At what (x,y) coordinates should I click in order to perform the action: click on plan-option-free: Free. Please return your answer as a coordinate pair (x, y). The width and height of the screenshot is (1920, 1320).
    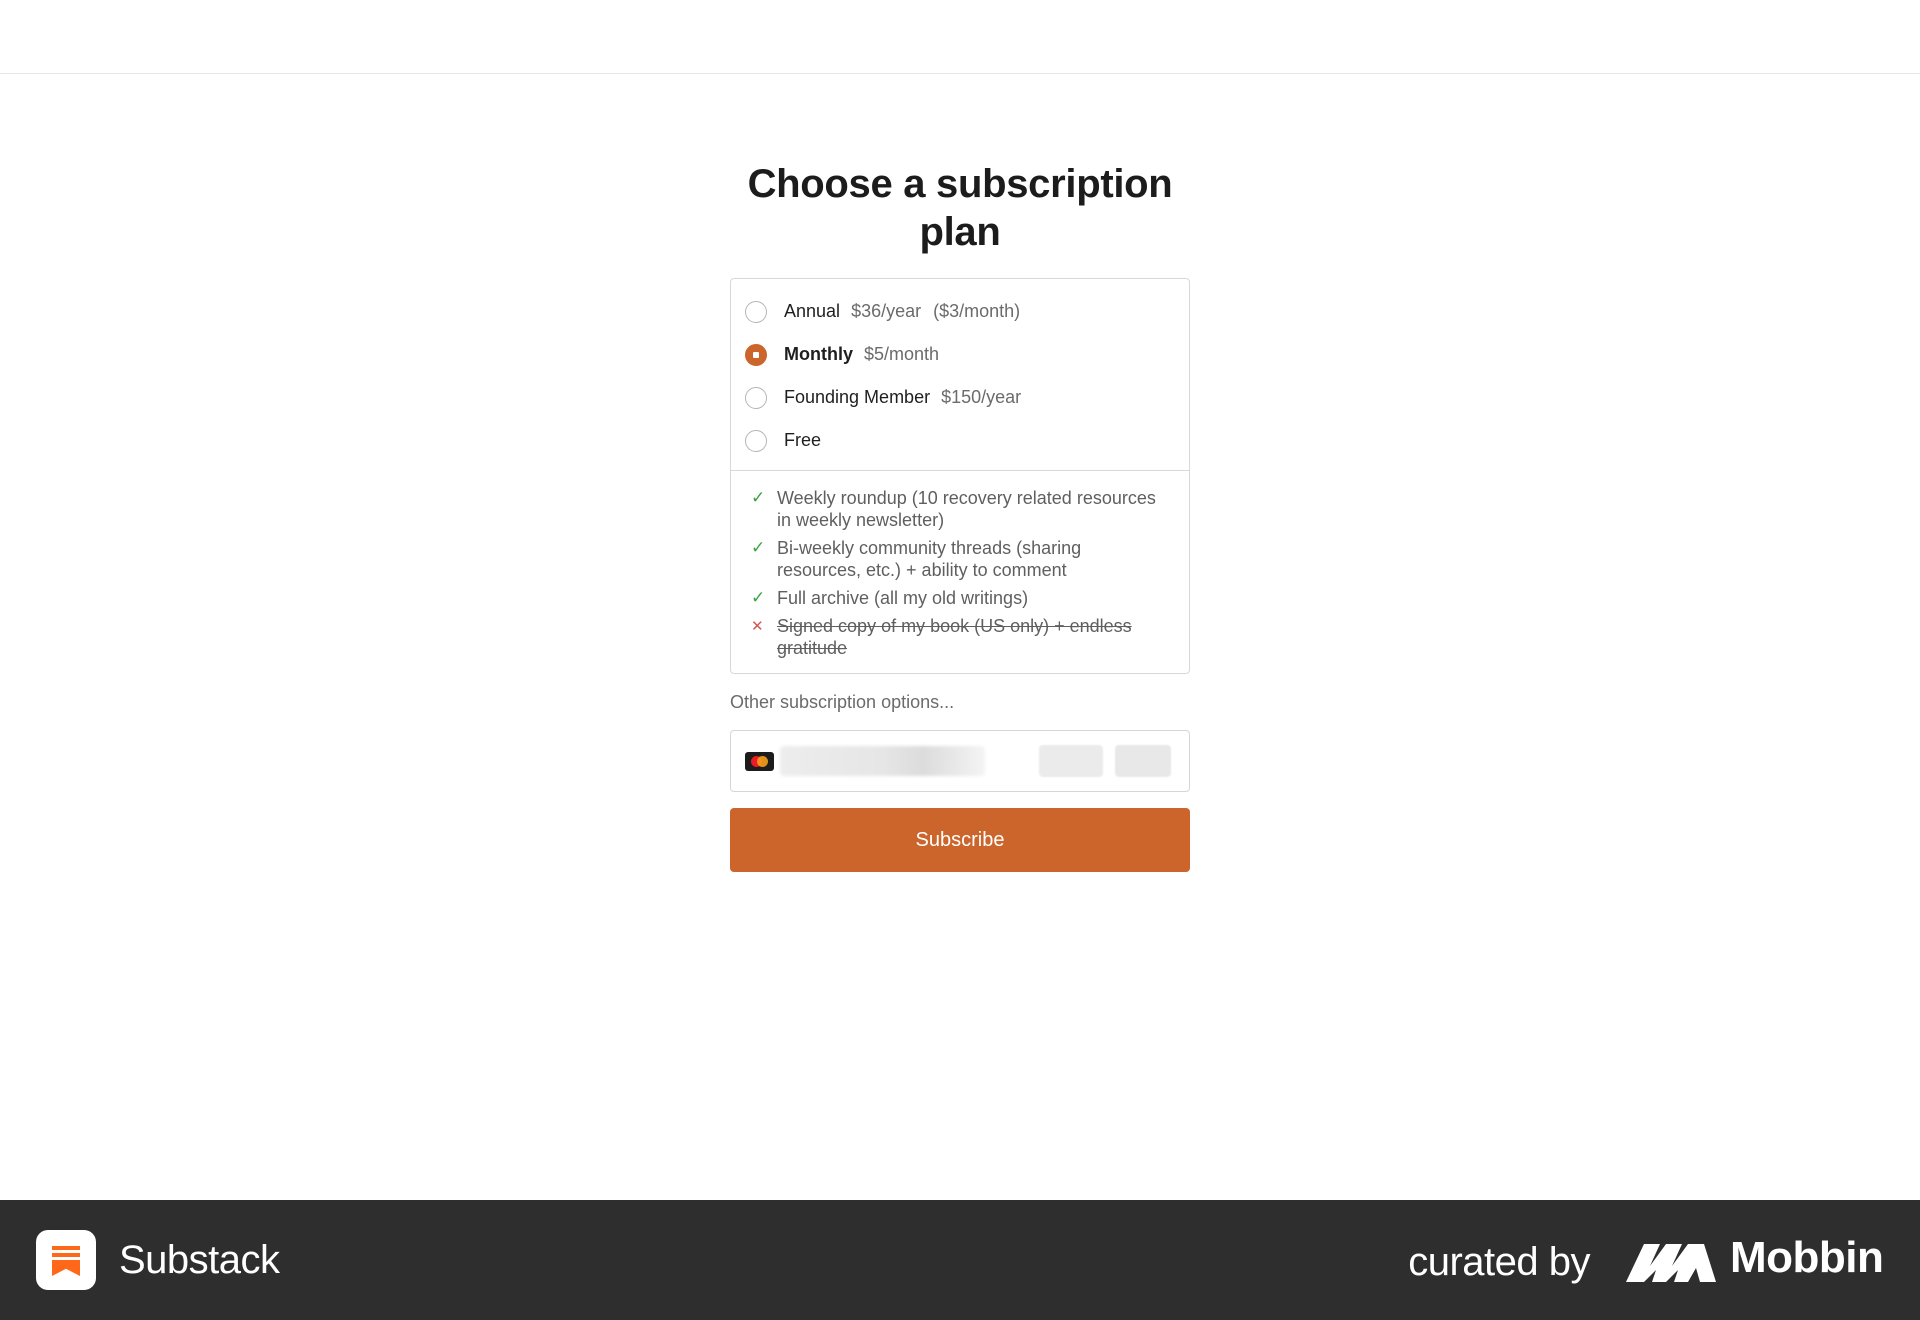
    Looking at the image, I should click on (960, 440).